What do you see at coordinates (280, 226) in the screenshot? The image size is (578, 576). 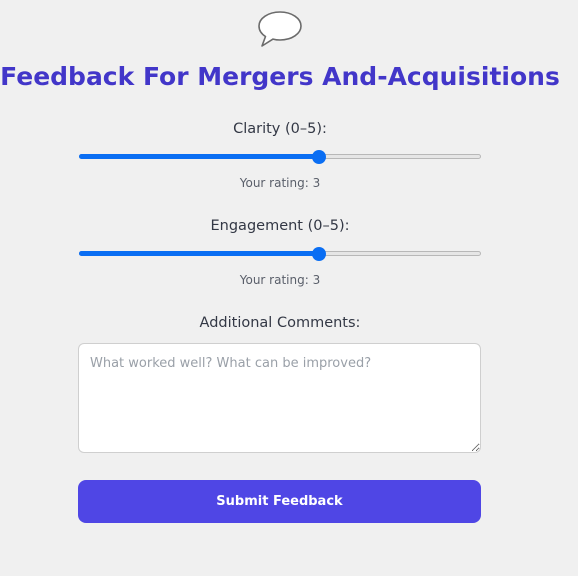 I see `engagement-label: Engagement (0–5):` at bounding box center [280, 226].